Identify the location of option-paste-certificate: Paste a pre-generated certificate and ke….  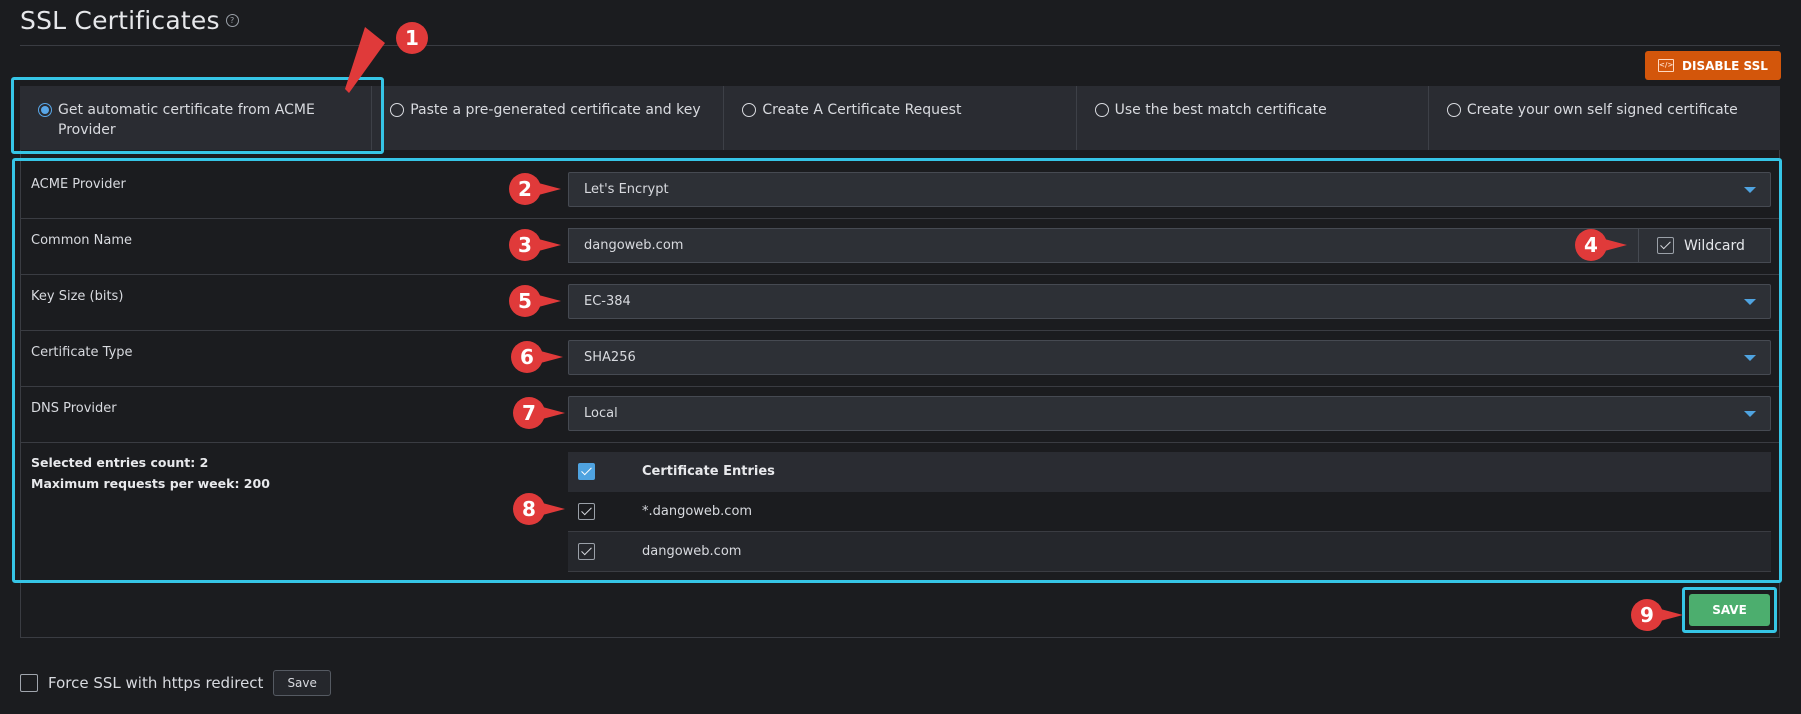
(548, 118).